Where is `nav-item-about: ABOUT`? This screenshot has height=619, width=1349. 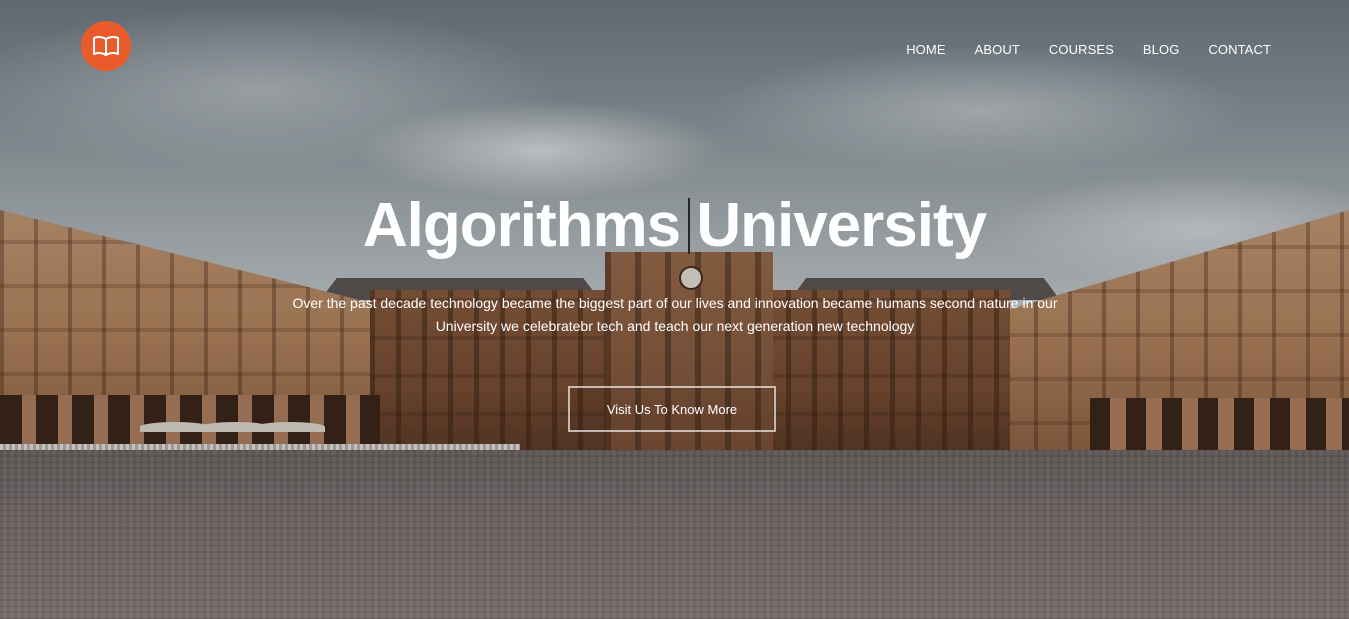 nav-item-about: ABOUT is located at coordinates (997, 50).